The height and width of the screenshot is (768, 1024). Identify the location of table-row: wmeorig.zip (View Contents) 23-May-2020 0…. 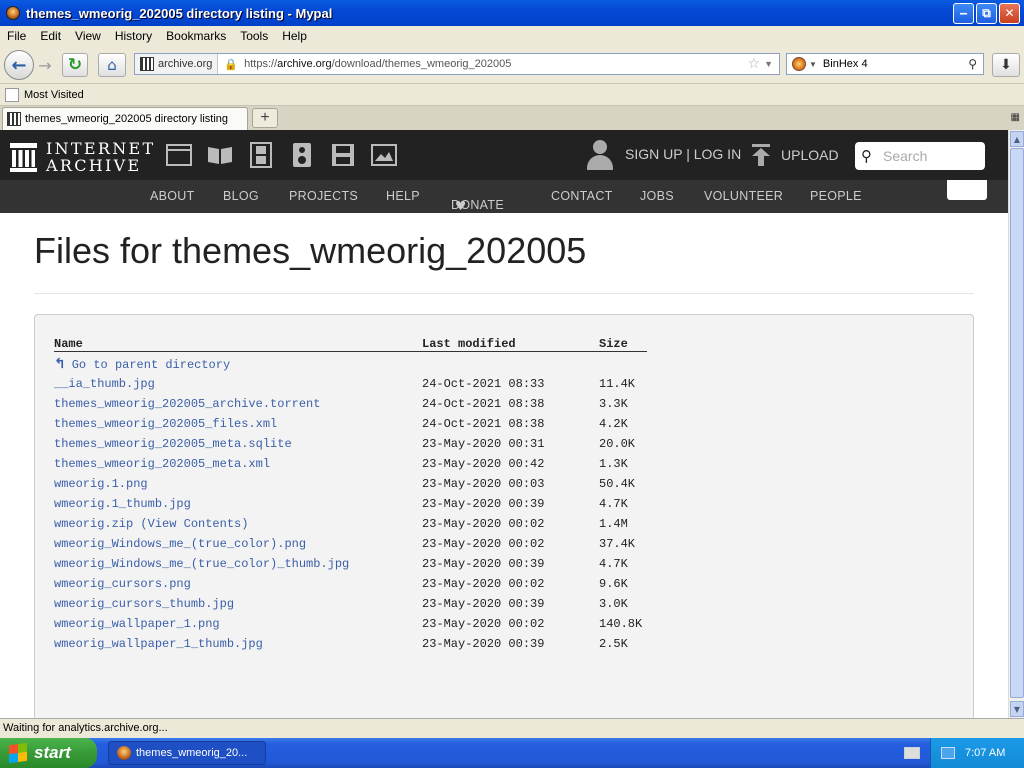
(350, 524).